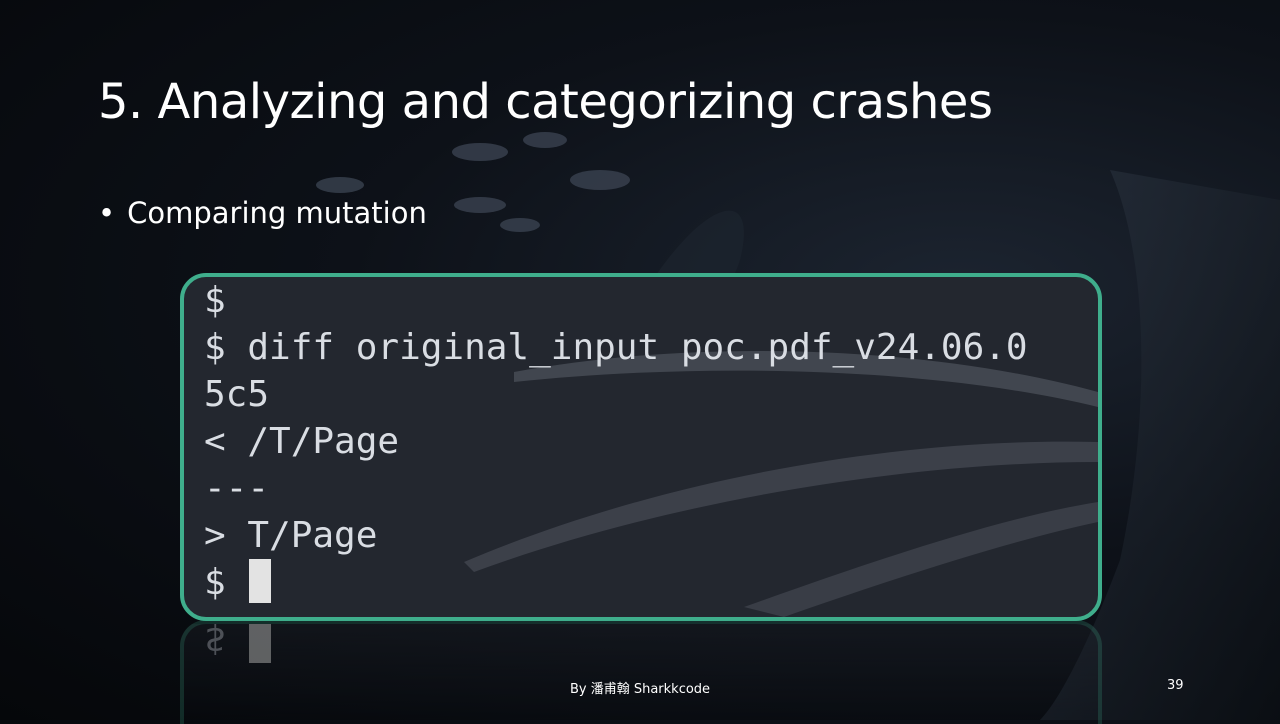 This screenshot has width=1280, height=724. Describe the element at coordinates (260, 643) in the screenshot. I see `reflection-cursor` at that location.